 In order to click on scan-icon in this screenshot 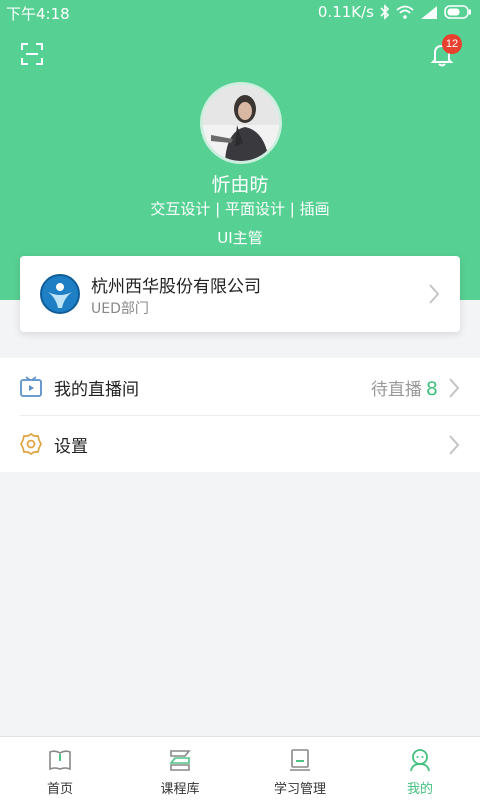, I will do `click(32, 54)`.